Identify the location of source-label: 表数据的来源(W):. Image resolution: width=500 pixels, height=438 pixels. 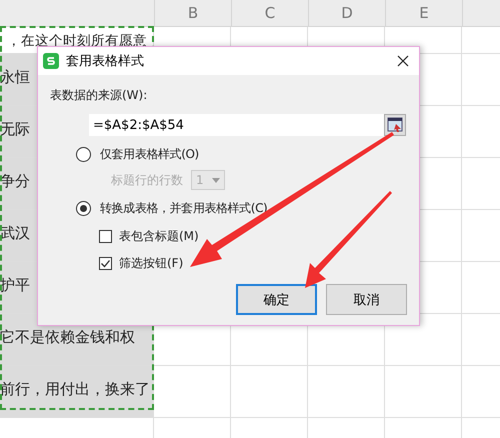
(99, 95).